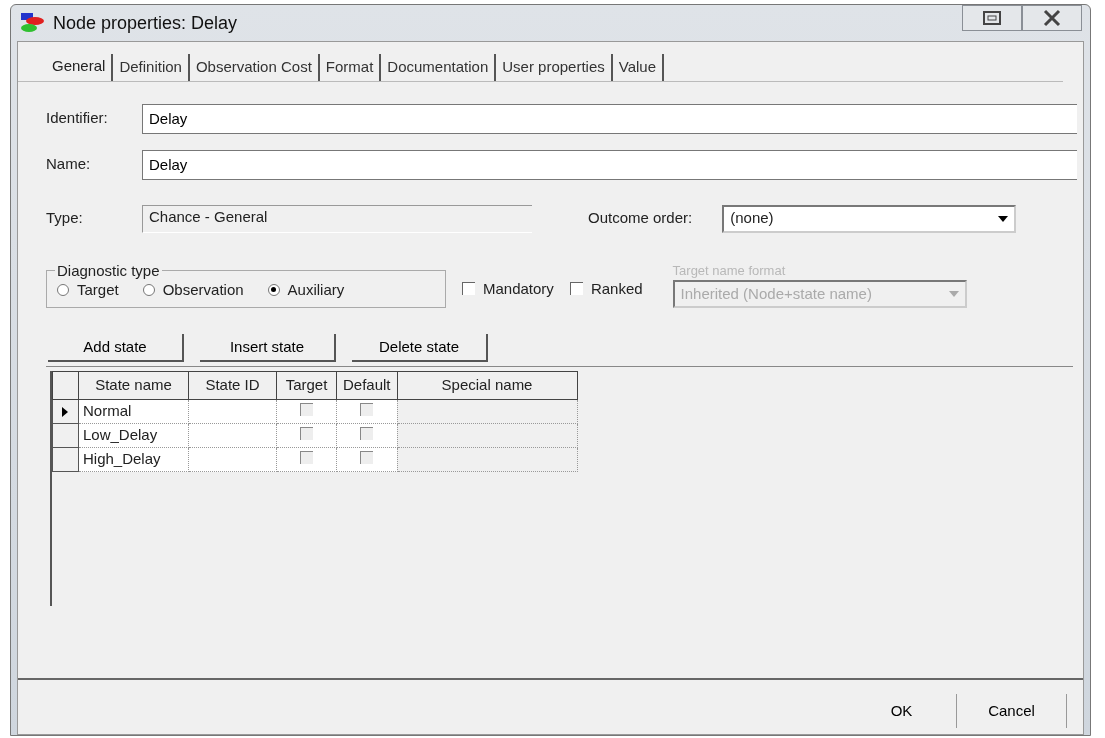  What do you see at coordinates (609, 118) in the screenshot?
I see `identifier-field: Delay` at bounding box center [609, 118].